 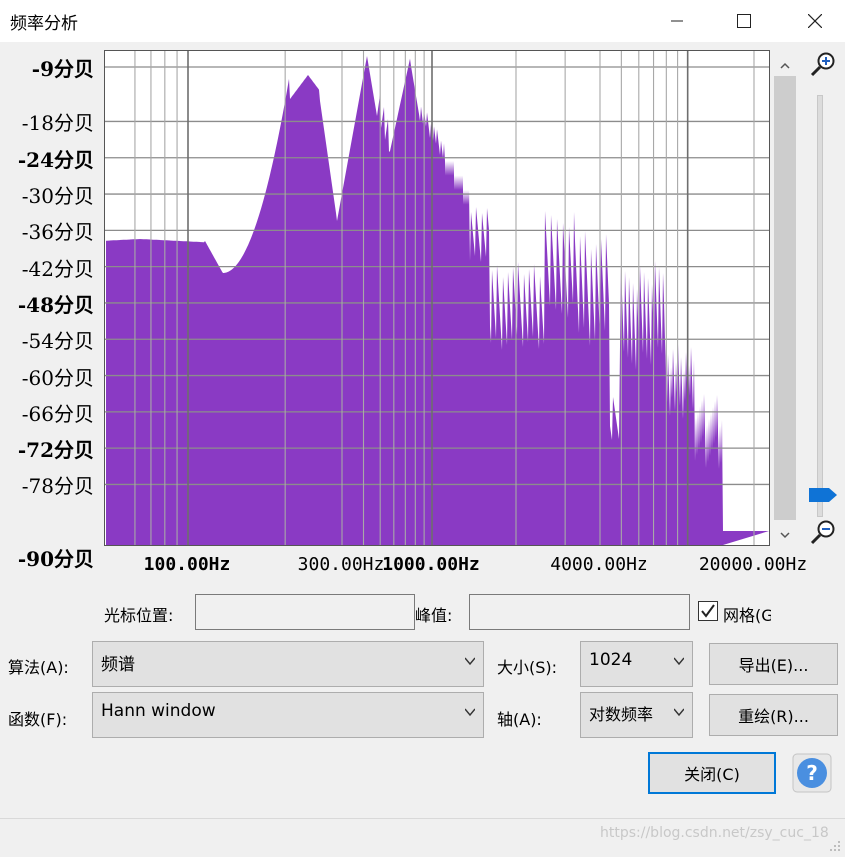 I want to click on x-tick-label: 20000.00Hz, so click(x=753, y=564).